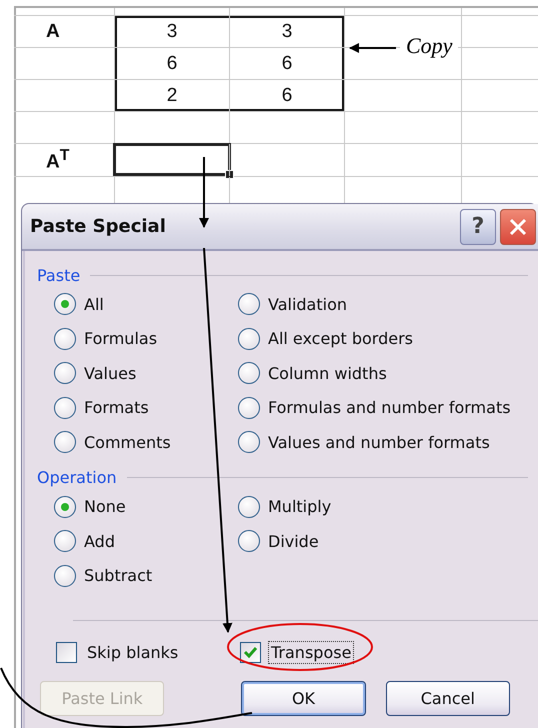 The height and width of the screenshot is (728, 538). What do you see at coordinates (105, 506) in the screenshot?
I see `option-label: None` at bounding box center [105, 506].